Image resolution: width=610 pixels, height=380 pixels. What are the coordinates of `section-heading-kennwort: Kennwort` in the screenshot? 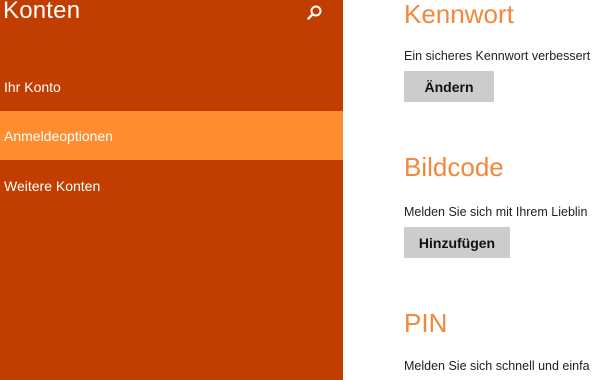 It's located at (459, 14).